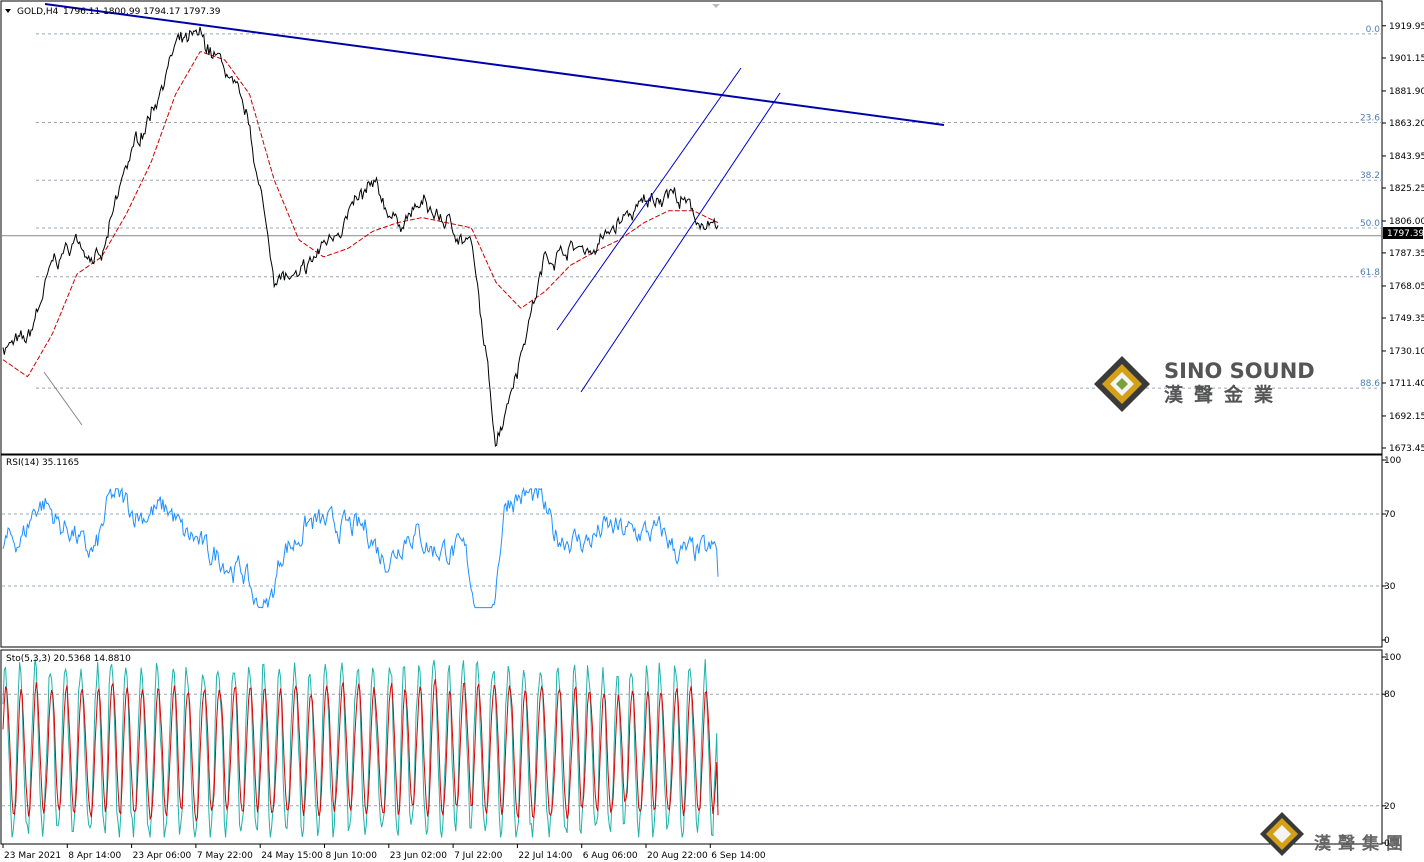  Describe the element at coordinates (1387, 844) in the screenshot. I see `stoch-tick-label: 0` at that location.